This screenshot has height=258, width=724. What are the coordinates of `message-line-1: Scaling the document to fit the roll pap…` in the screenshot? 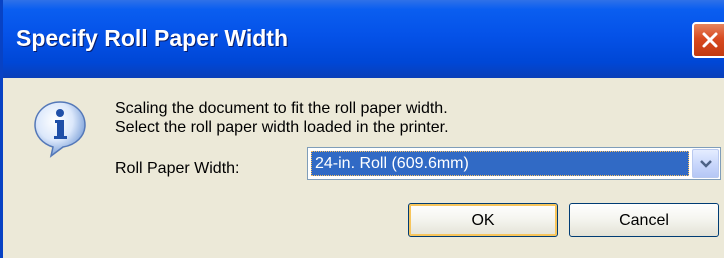 It's located at (281, 108).